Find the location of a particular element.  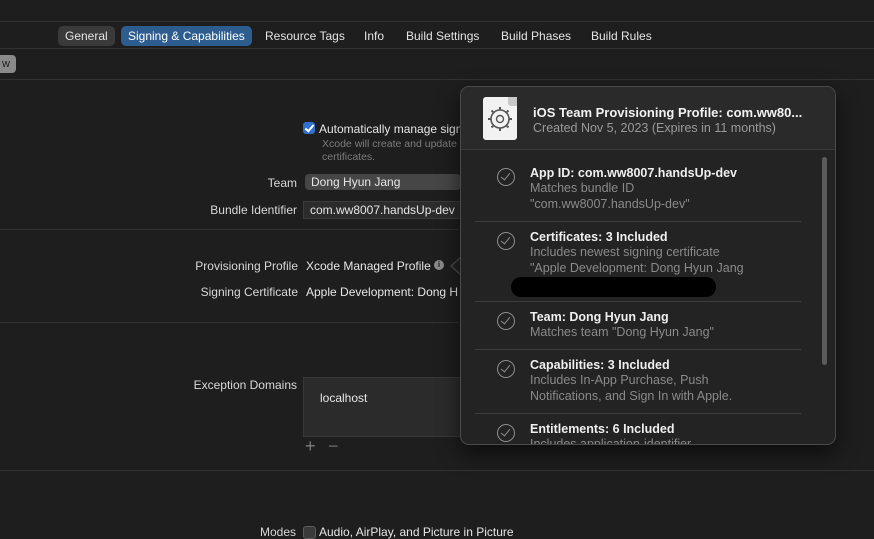

capabilities-line-1: Includes In-App Purchase, Push is located at coordinates (619, 380).